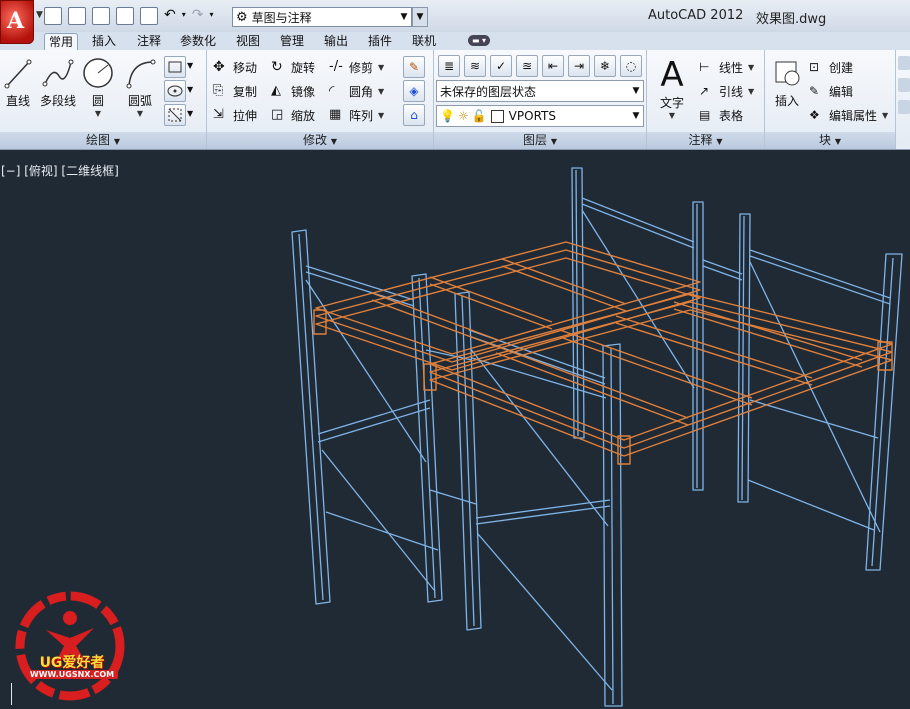 This screenshot has width=910, height=709. Describe the element at coordinates (424, 41) in the screenshot. I see `tab-online: 联机` at that location.